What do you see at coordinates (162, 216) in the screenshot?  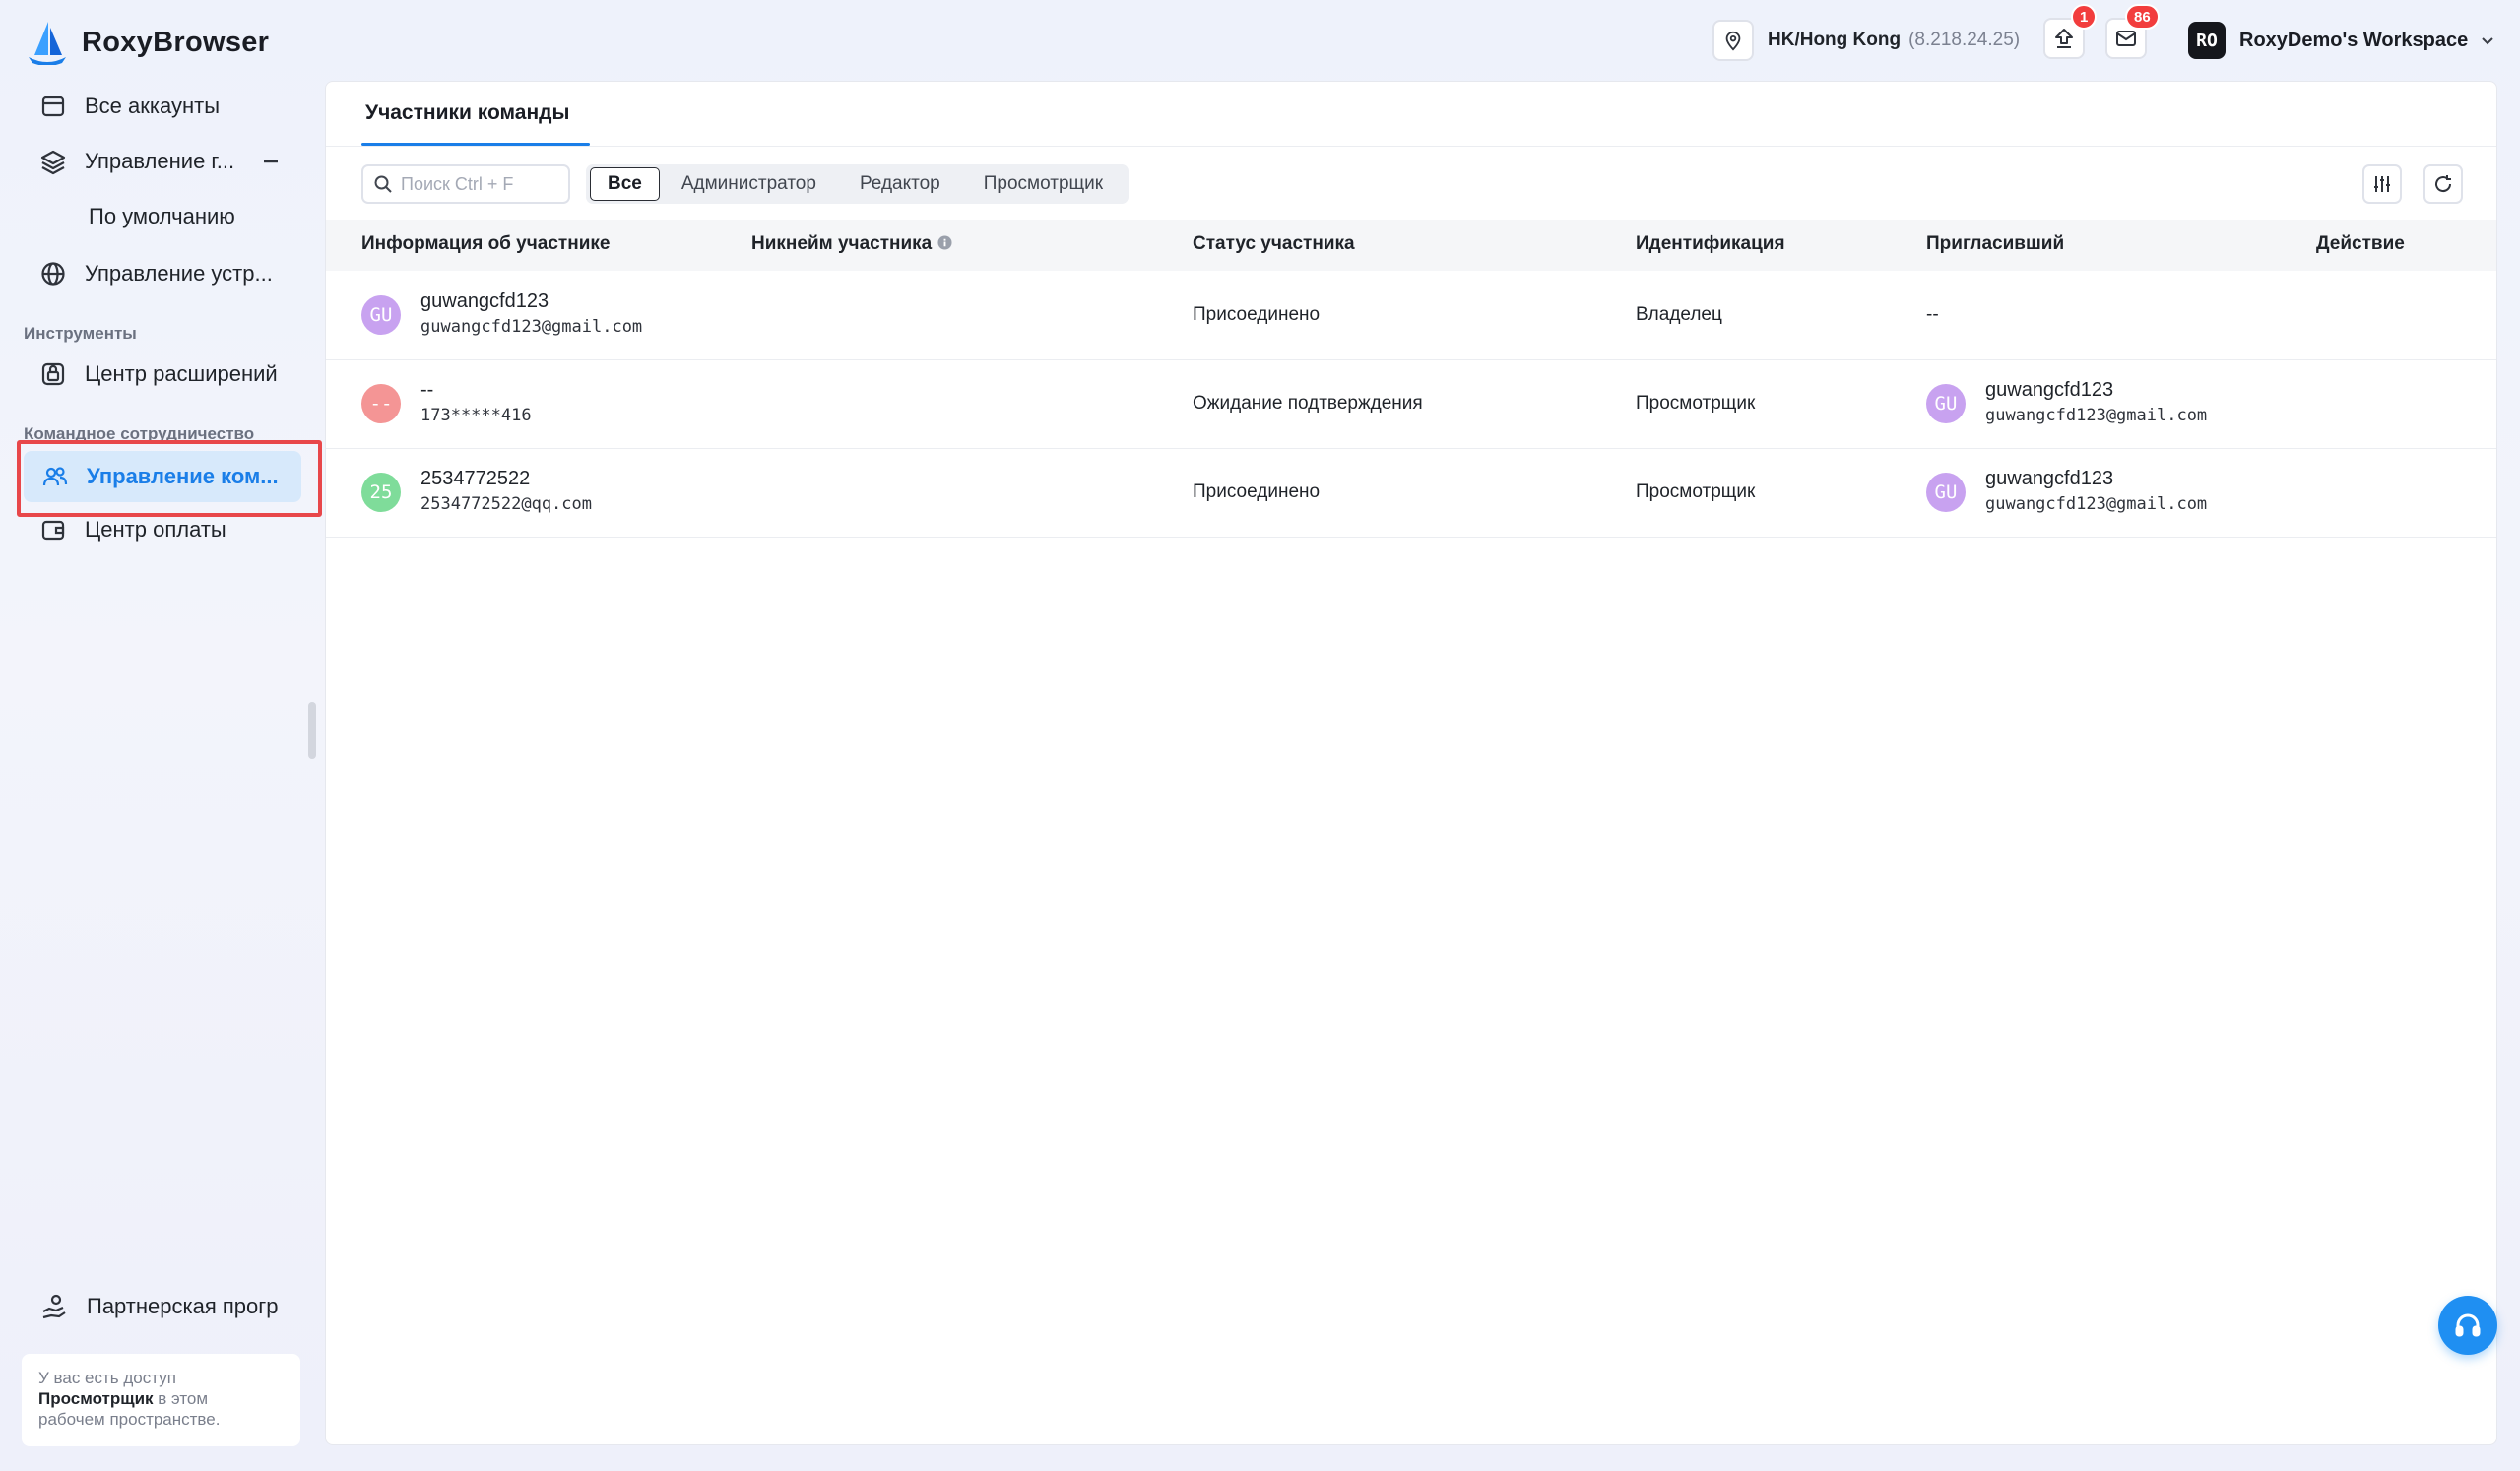 I see `sidebar-item-default: По умолчанию` at bounding box center [162, 216].